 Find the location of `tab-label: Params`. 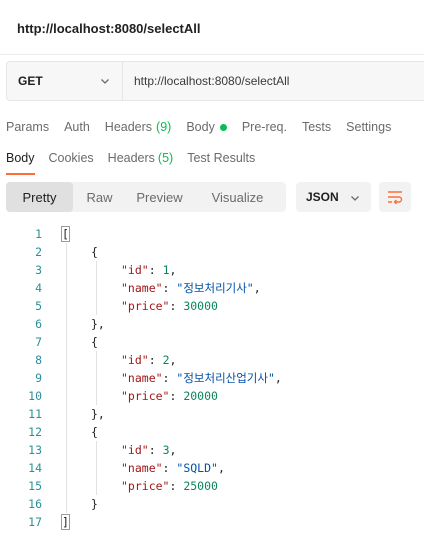

tab-label: Params is located at coordinates (28, 127).